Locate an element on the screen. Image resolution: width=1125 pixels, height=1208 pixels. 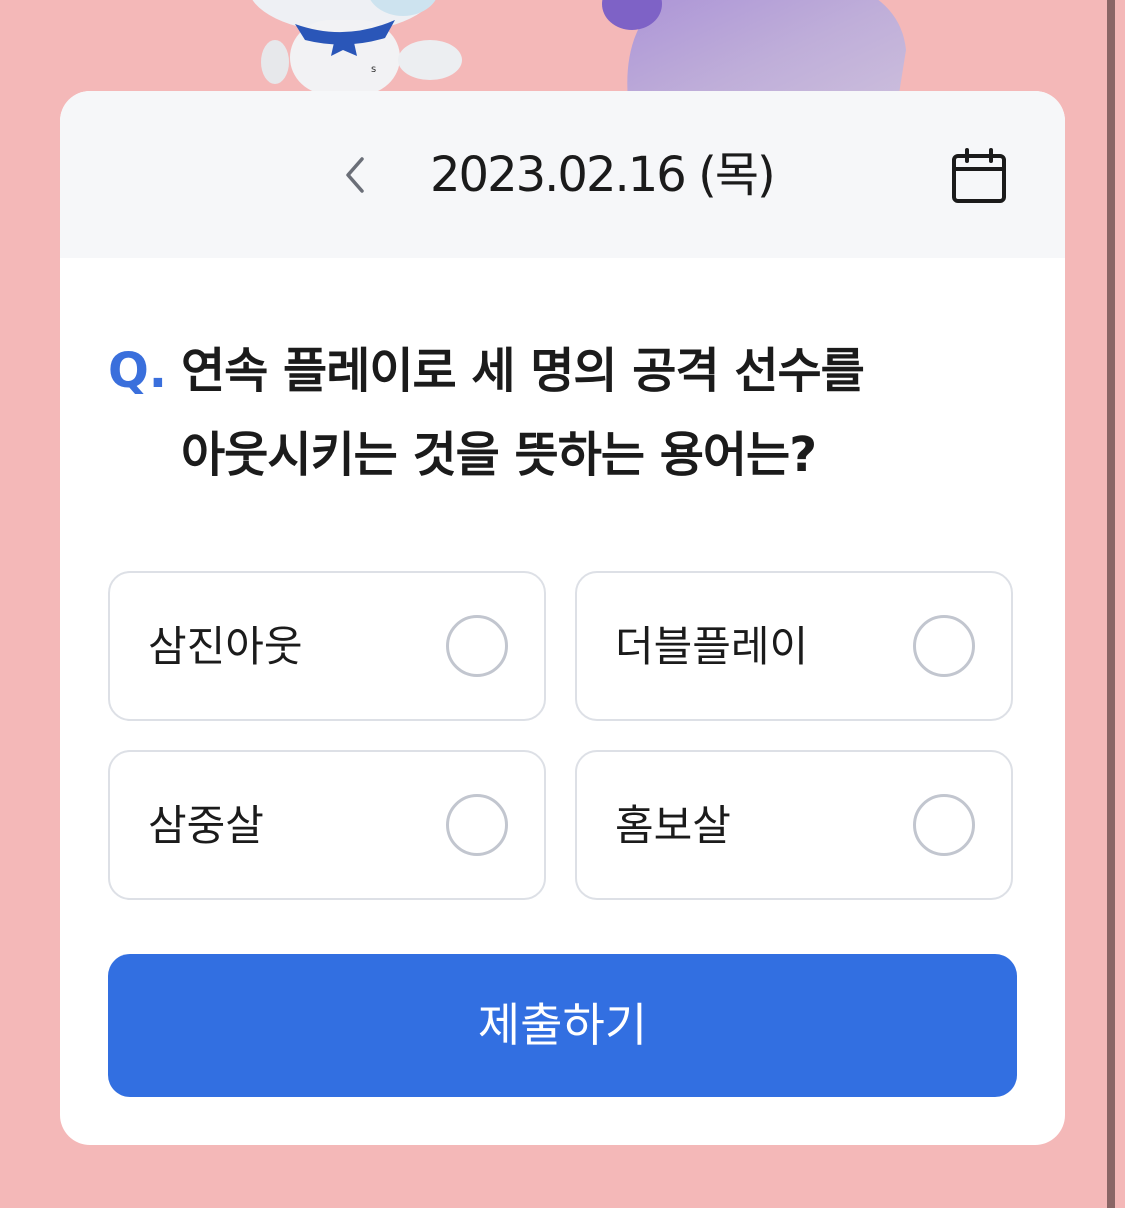
svg-text: s is located at coordinates (373, 69).